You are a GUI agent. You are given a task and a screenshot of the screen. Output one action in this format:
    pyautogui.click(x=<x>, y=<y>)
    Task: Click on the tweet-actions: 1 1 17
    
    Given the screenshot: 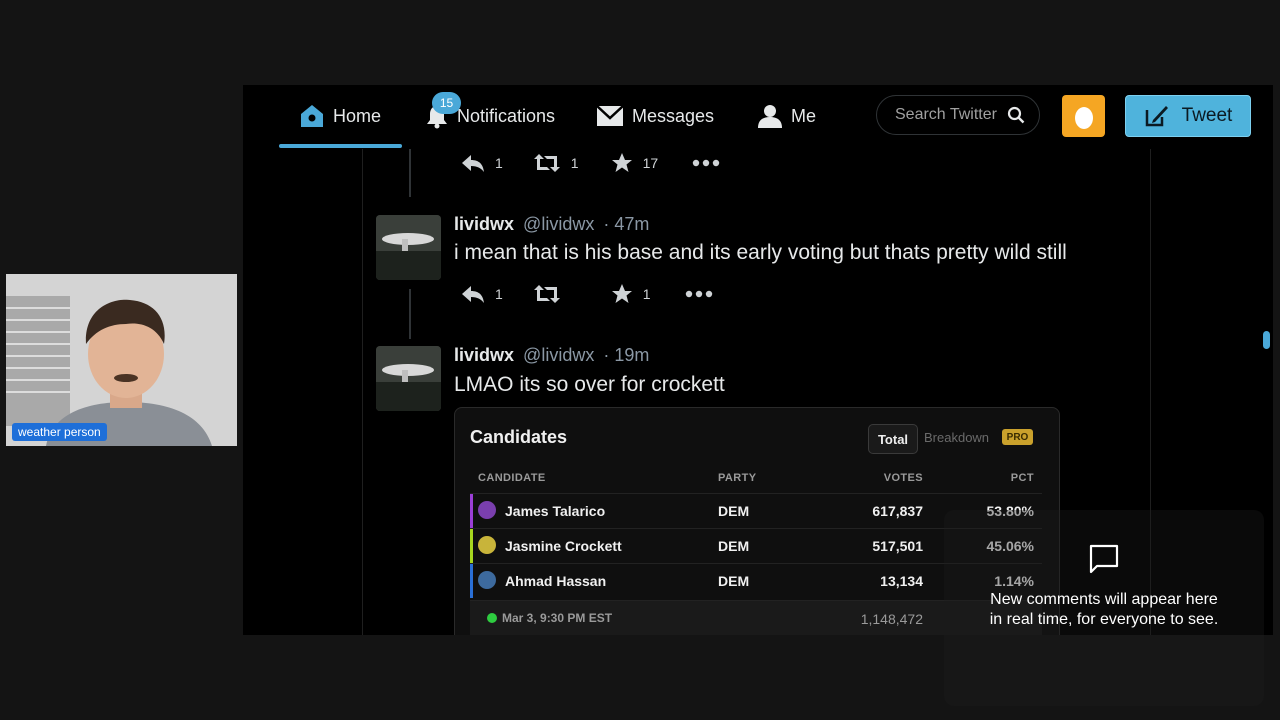 What is the action you would take?
    pyautogui.click(x=590, y=163)
    